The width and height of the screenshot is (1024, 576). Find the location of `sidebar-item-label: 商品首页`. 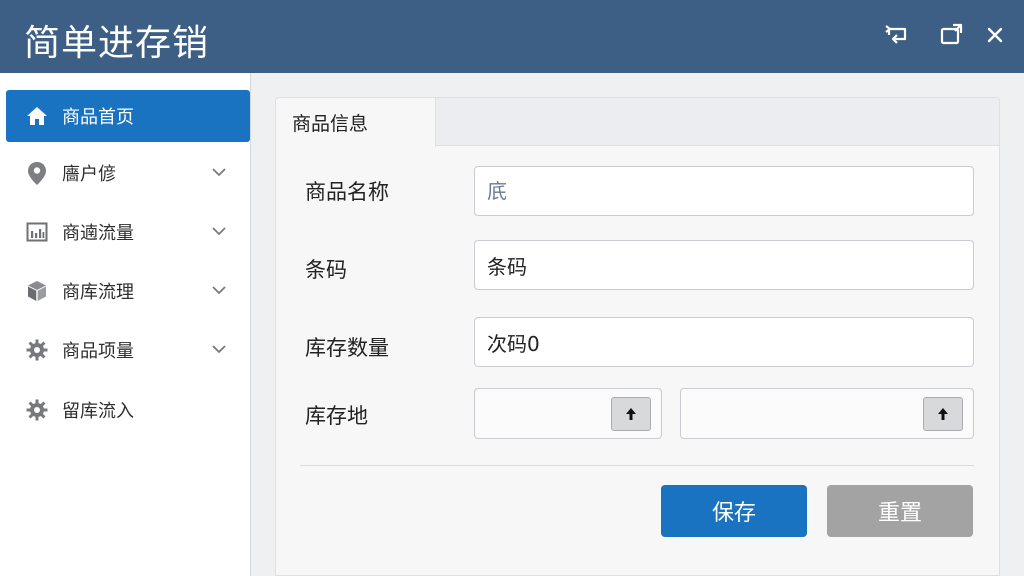

sidebar-item-label: 商品首页 is located at coordinates (98, 117).